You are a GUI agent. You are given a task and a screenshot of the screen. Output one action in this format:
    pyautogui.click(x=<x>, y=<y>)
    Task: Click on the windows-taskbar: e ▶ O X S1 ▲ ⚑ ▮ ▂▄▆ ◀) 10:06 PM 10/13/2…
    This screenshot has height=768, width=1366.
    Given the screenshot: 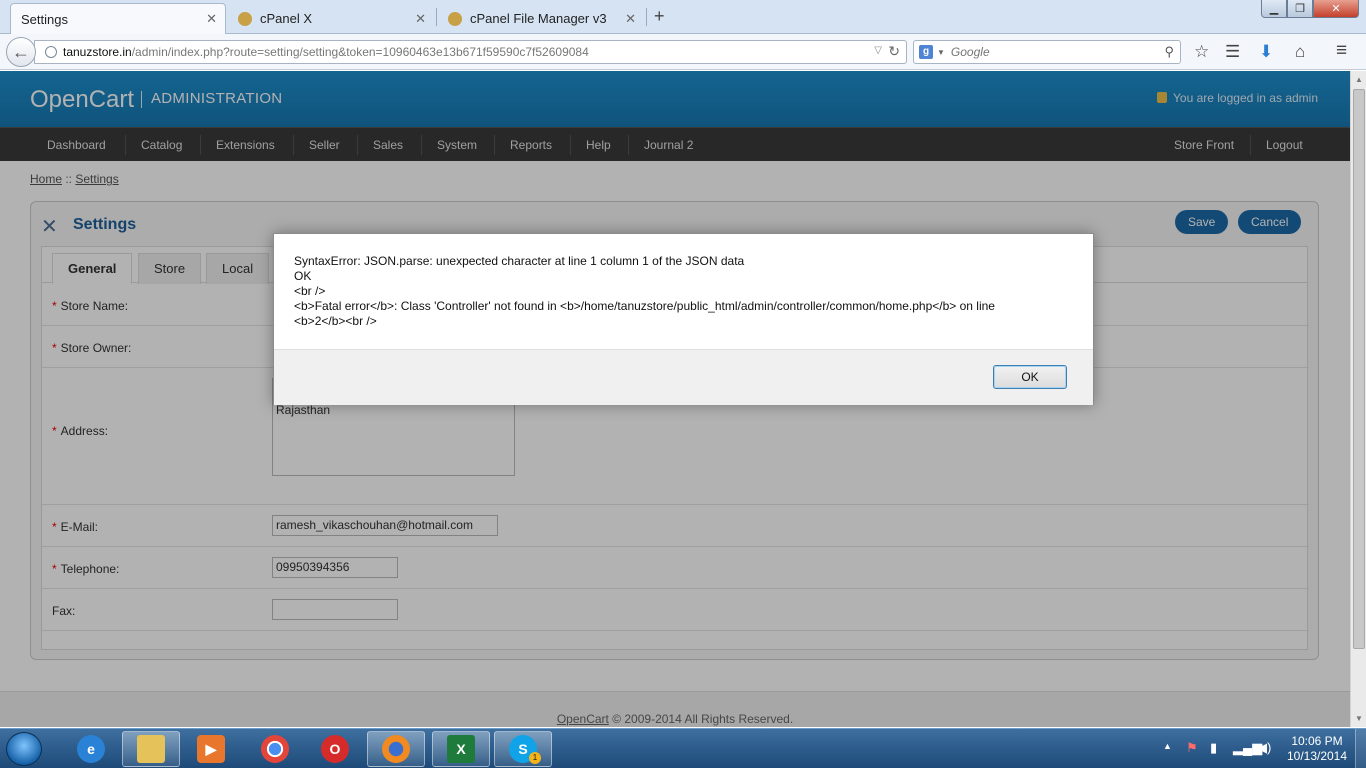 What is the action you would take?
    pyautogui.click(x=683, y=748)
    